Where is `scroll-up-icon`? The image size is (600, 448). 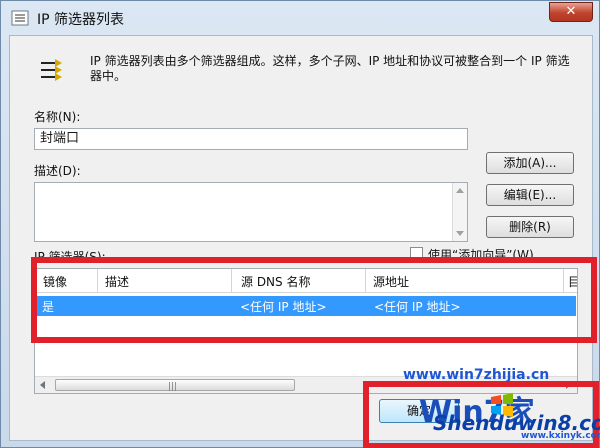
scroll-up-icon is located at coordinates (460, 190).